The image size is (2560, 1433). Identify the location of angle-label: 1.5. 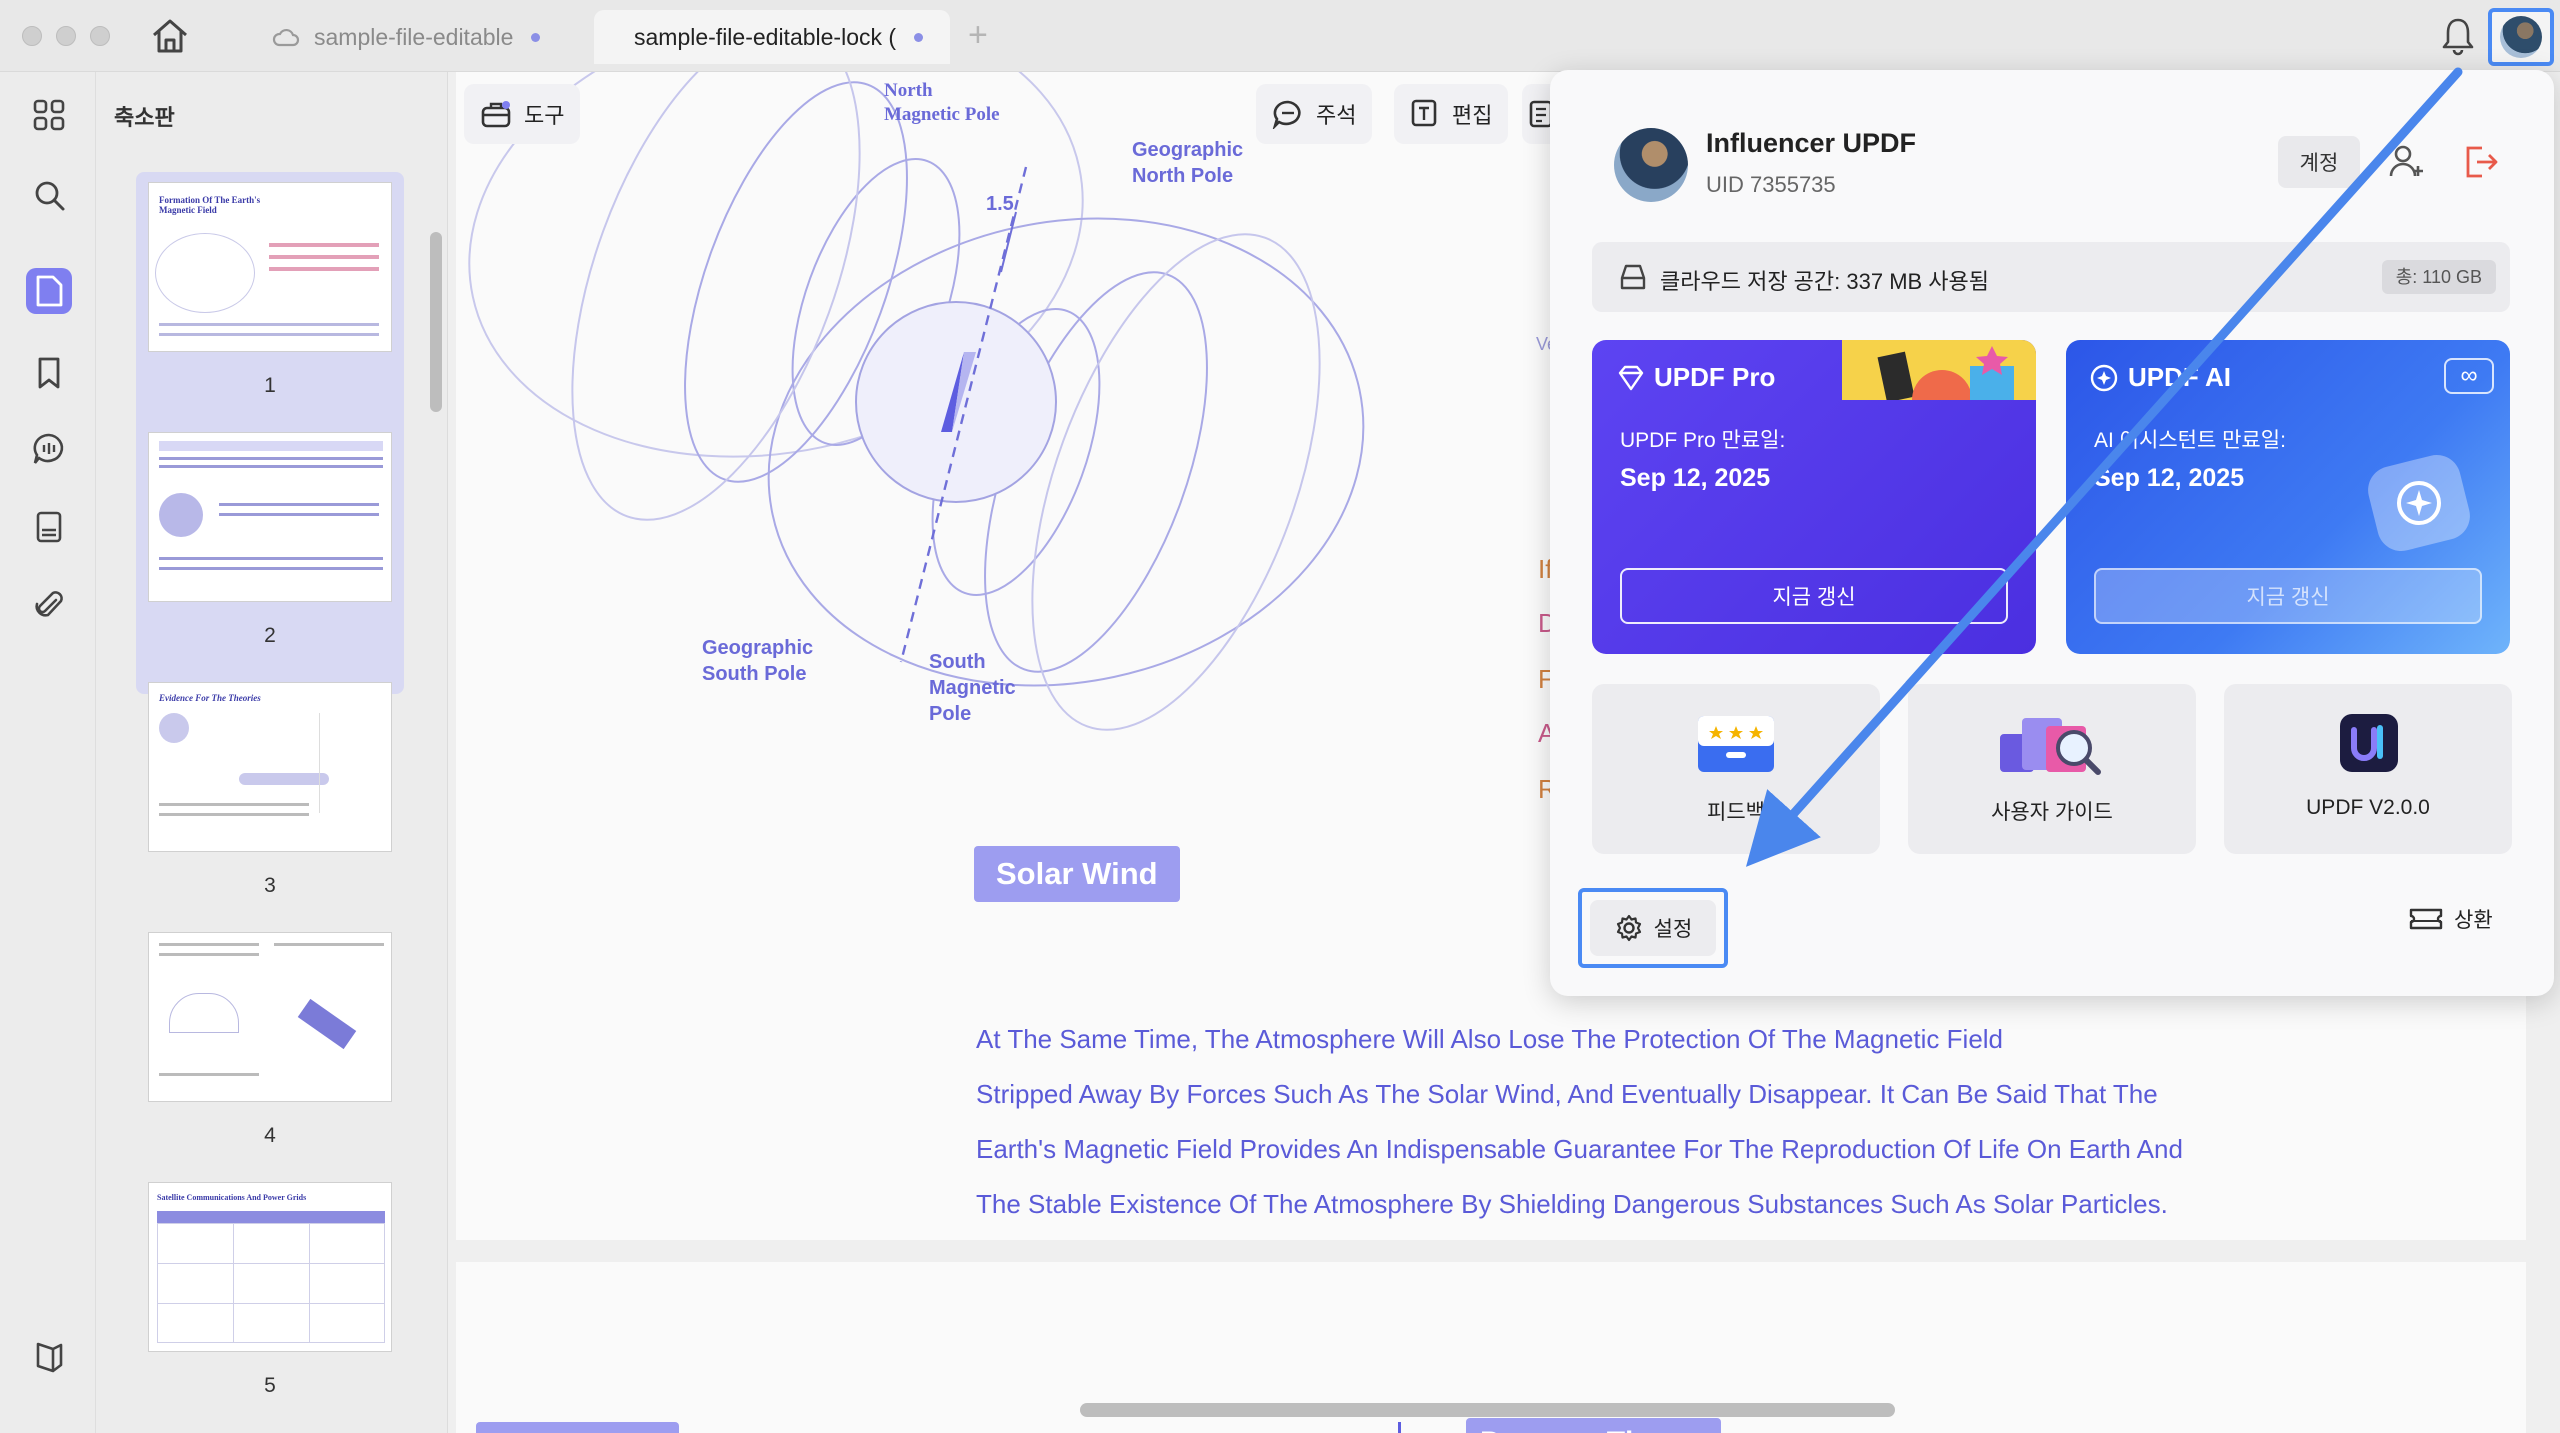
(1000, 204).